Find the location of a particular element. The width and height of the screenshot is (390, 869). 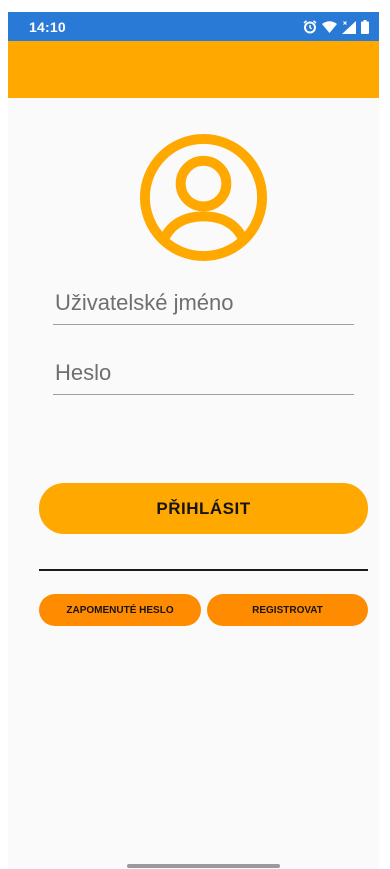

password-field is located at coordinates (204, 374).